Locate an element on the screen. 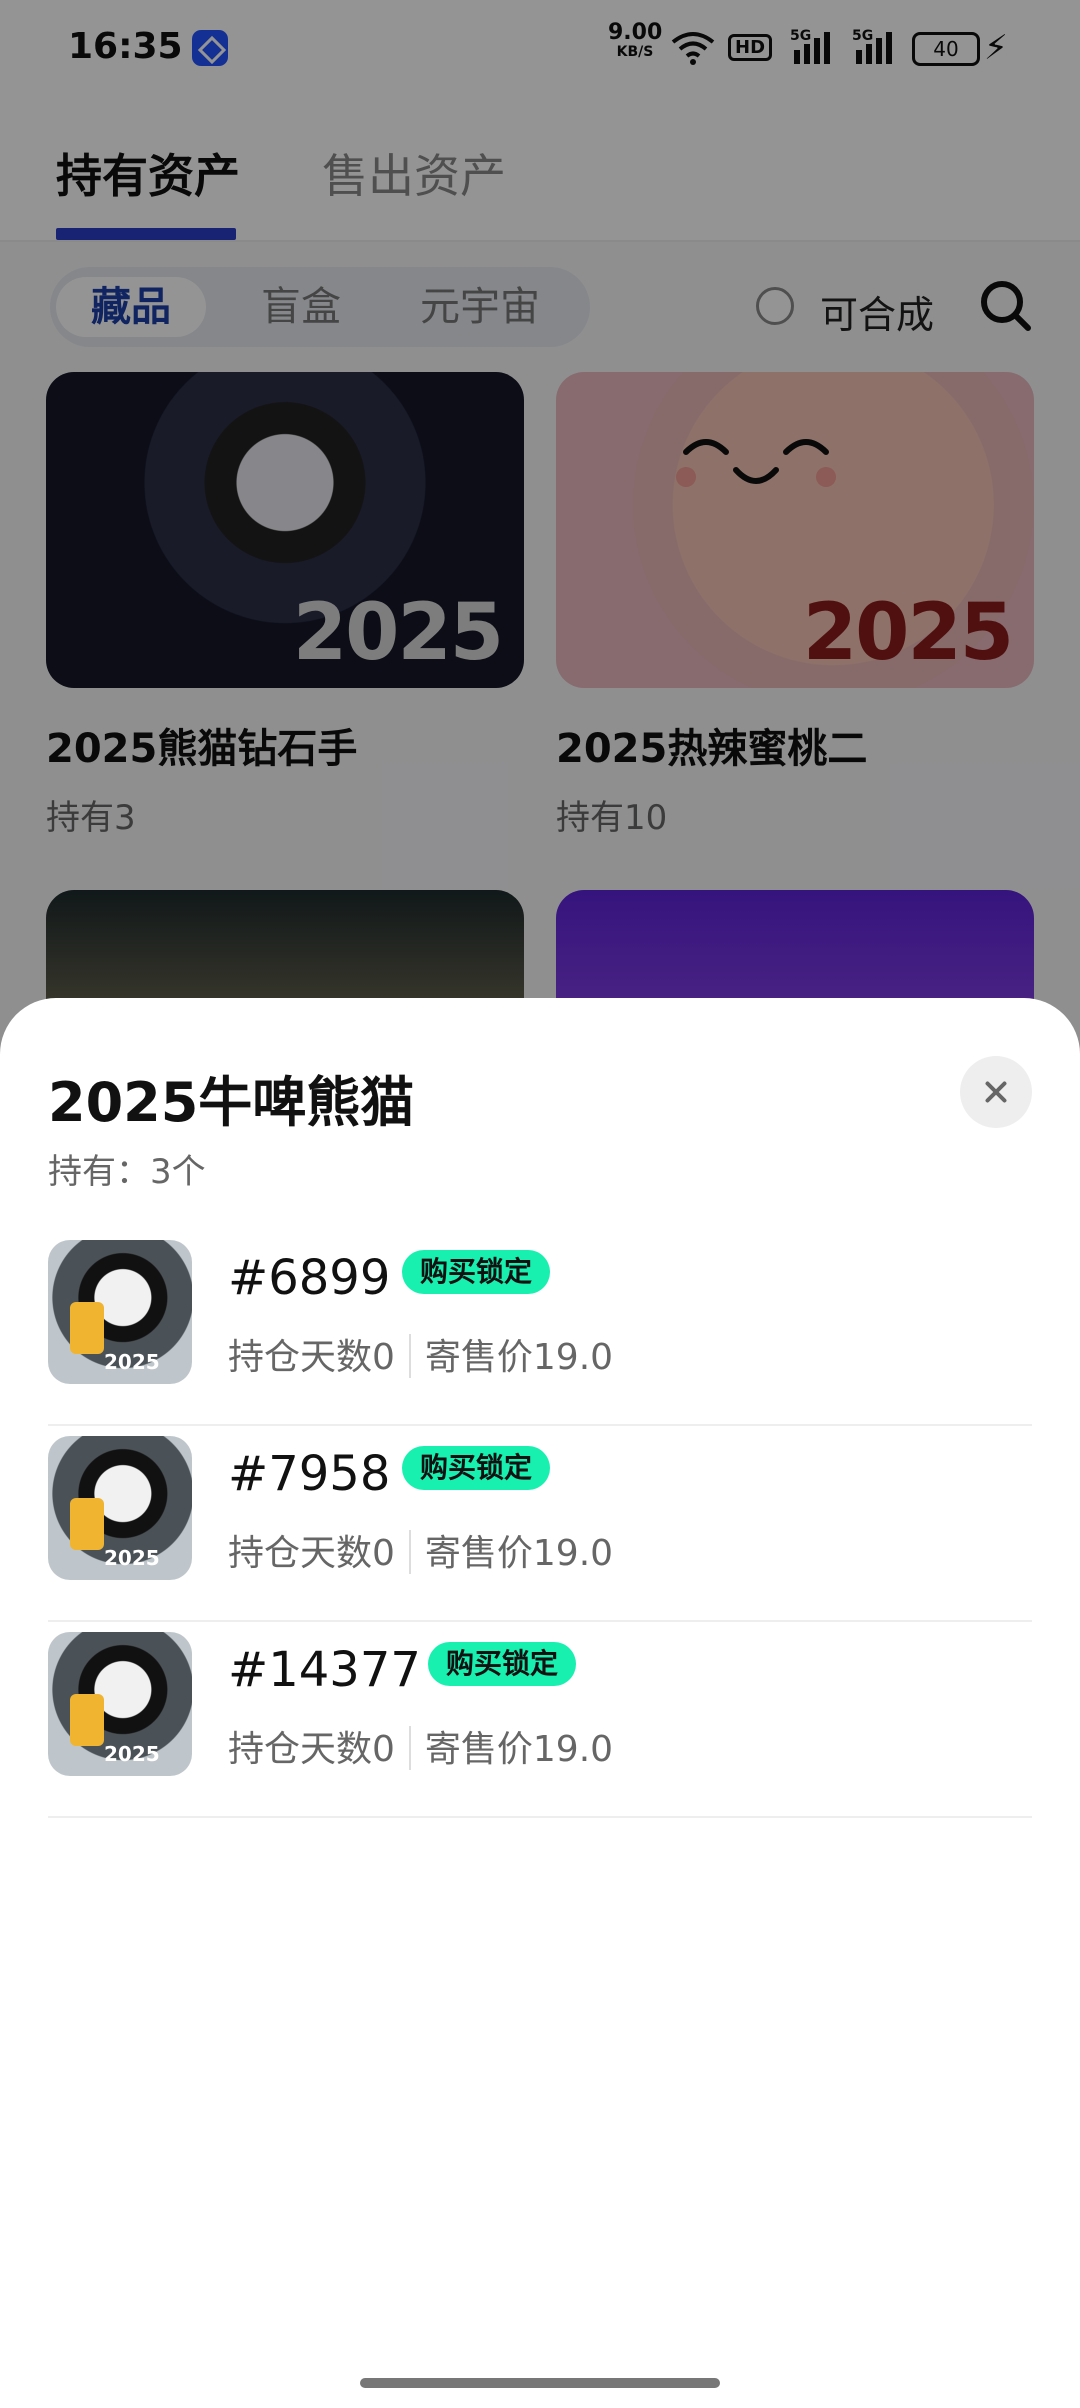 The width and height of the screenshot is (1080, 2408). list-item: 2025 #6899 购买锁定 持仓天数0 寄售价19.0 is located at coordinates (540, 1328).